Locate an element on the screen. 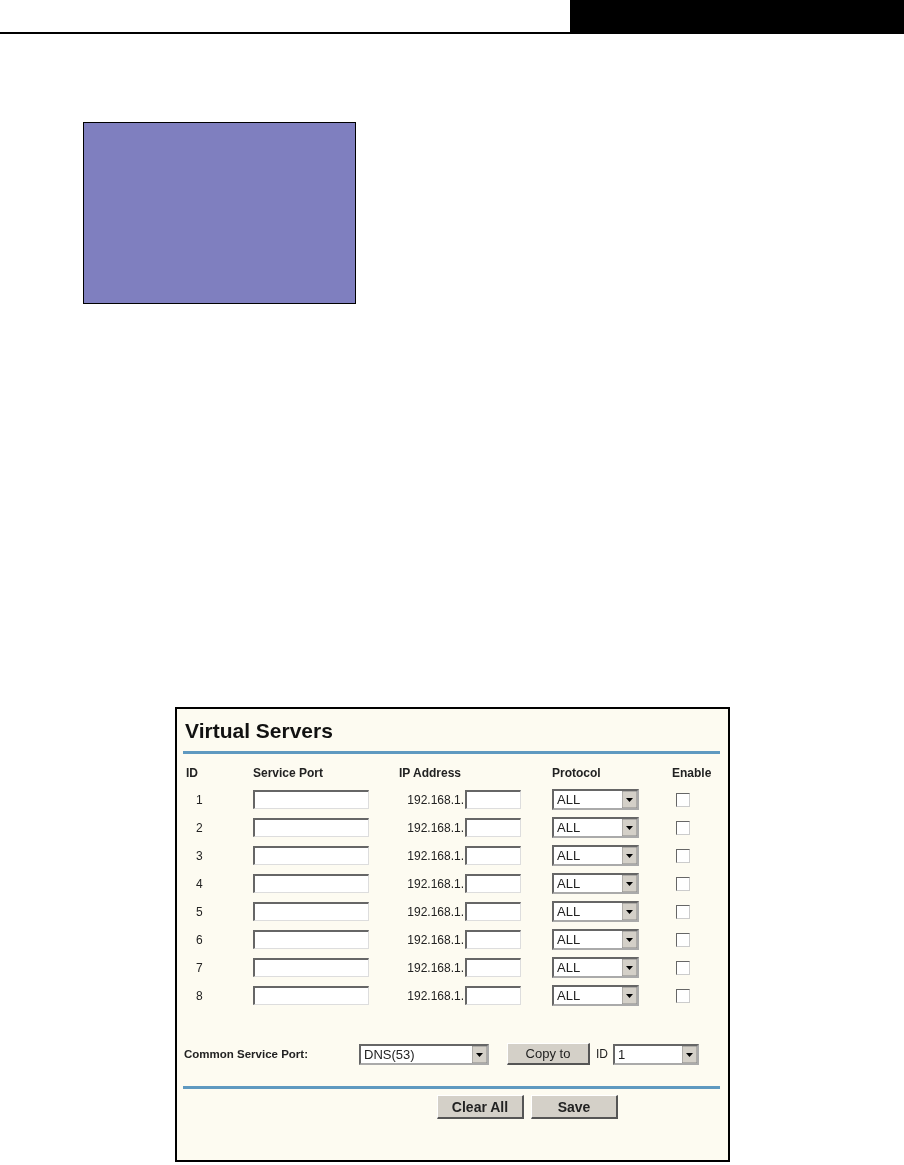 This screenshot has width=904, height=1165. row-id: 5 is located at coordinates (199, 911).